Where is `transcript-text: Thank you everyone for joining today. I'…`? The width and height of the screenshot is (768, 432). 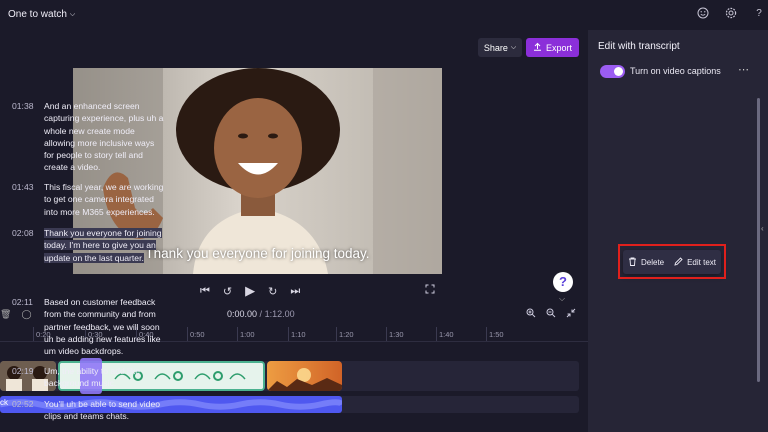 transcript-text: Thank you everyone for joining today. I'… is located at coordinates (105, 245).